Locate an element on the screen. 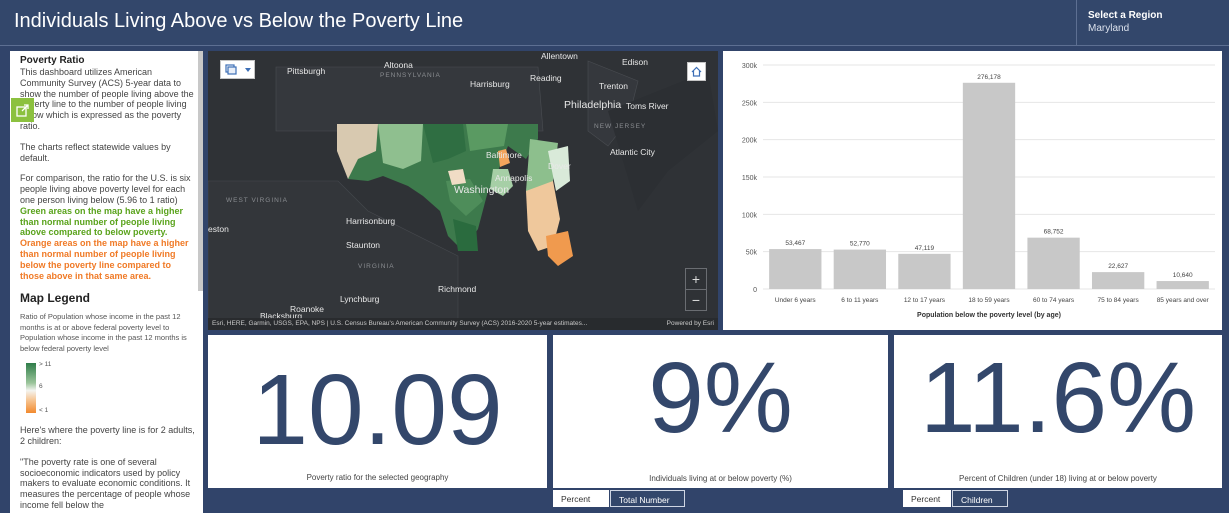 This screenshot has height=513, width=1229. map-label-reading: Reading is located at coordinates (546, 78).